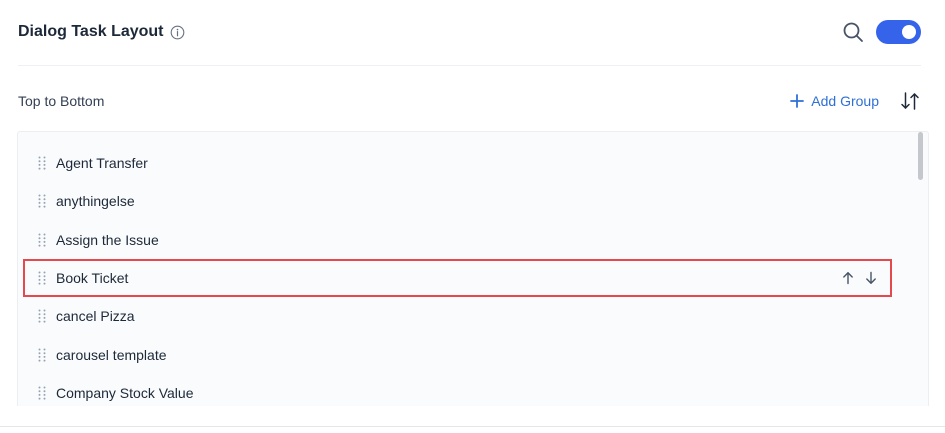  What do you see at coordinates (472, 426) in the screenshot?
I see `bottom-divider` at bounding box center [472, 426].